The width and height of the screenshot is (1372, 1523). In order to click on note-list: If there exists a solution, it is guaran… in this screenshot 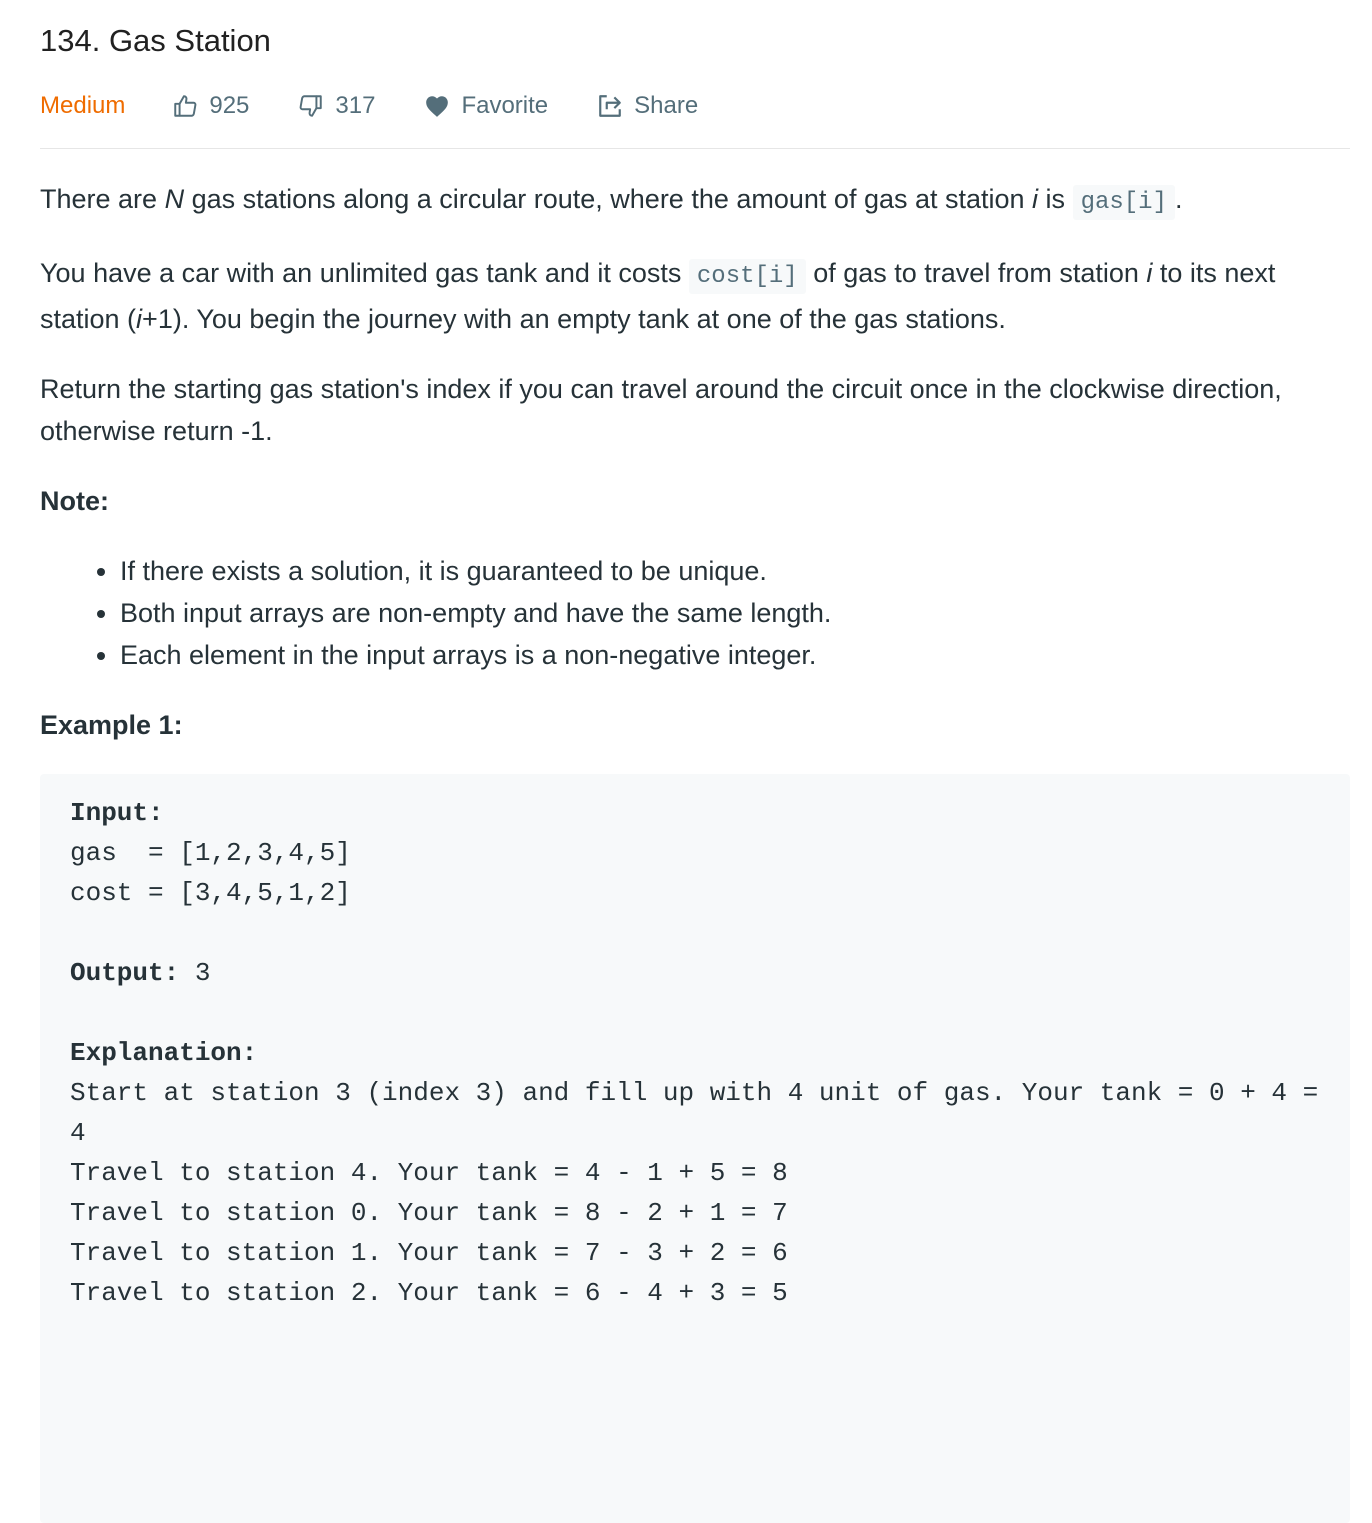, I will do `click(695, 613)`.